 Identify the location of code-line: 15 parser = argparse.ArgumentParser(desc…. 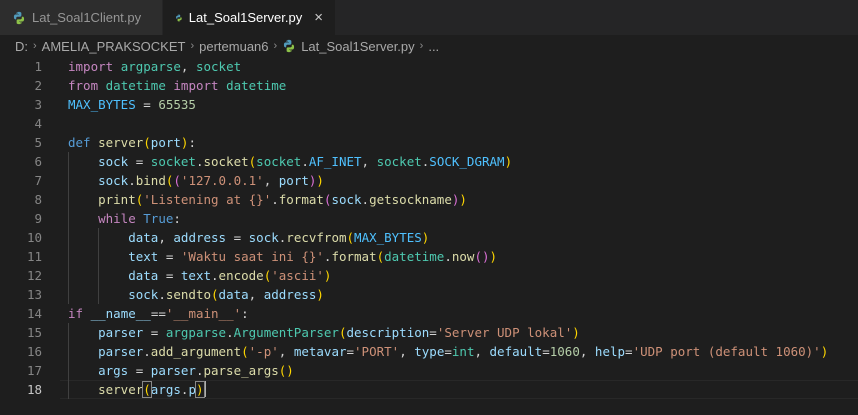
(429, 332).